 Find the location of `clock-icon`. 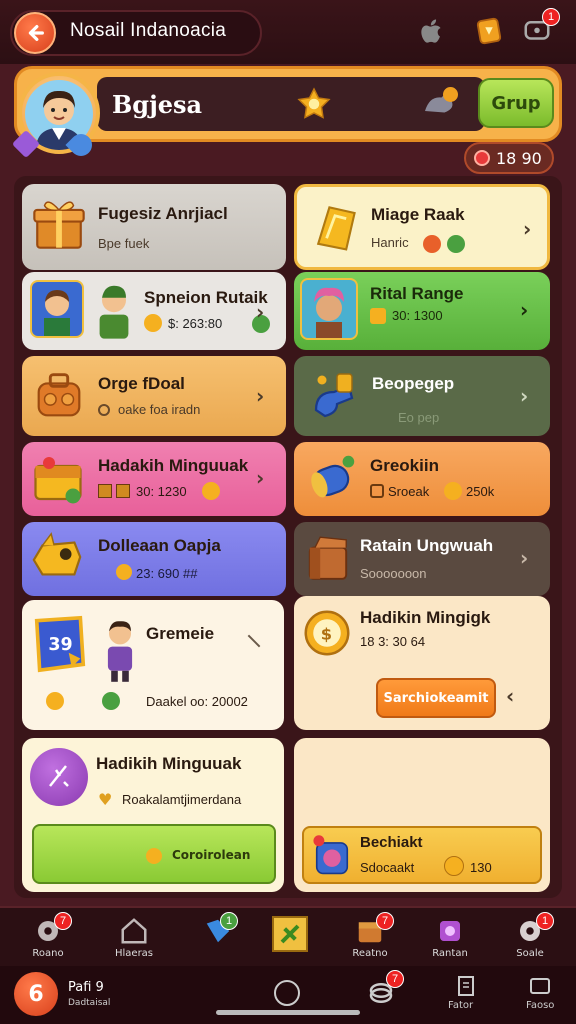

clock-icon is located at coordinates (104, 410).